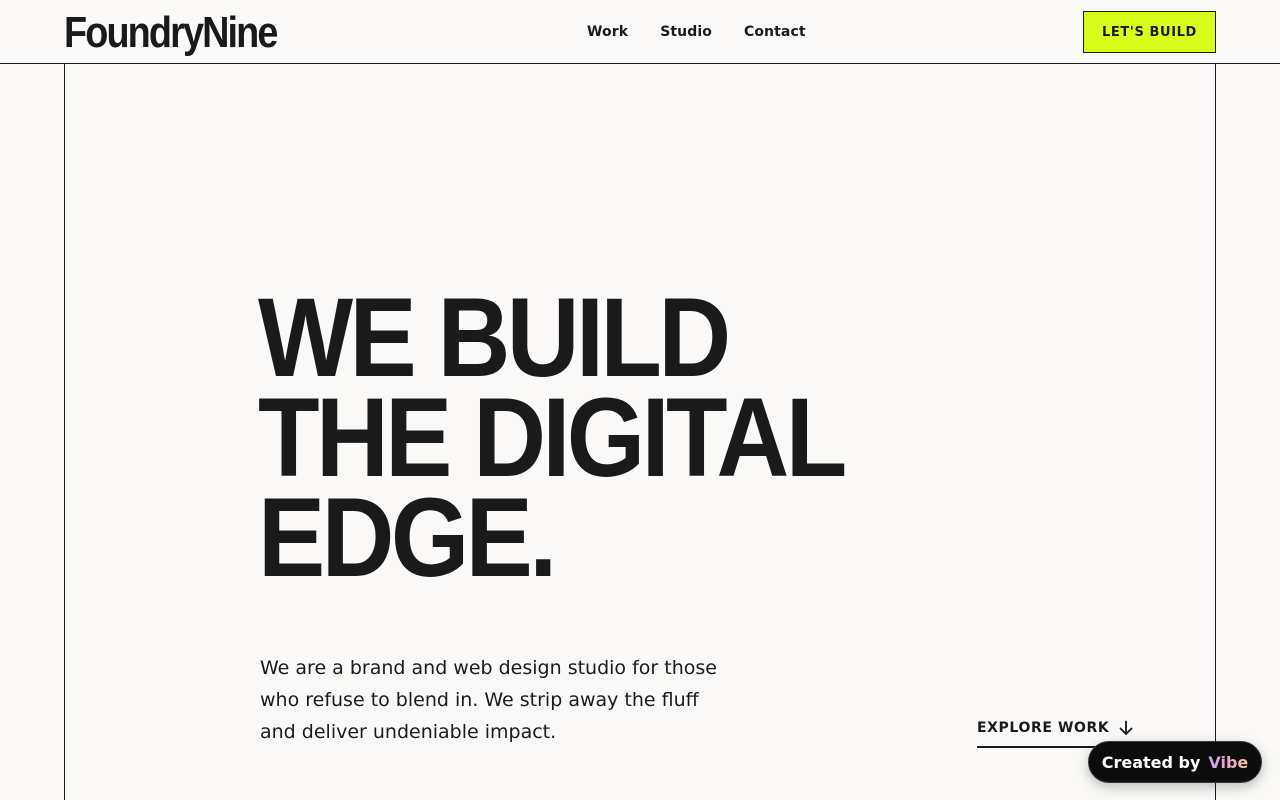  What do you see at coordinates (1215, 432) in the screenshot?
I see `frame-line-right` at bounding box center [1215, 432].